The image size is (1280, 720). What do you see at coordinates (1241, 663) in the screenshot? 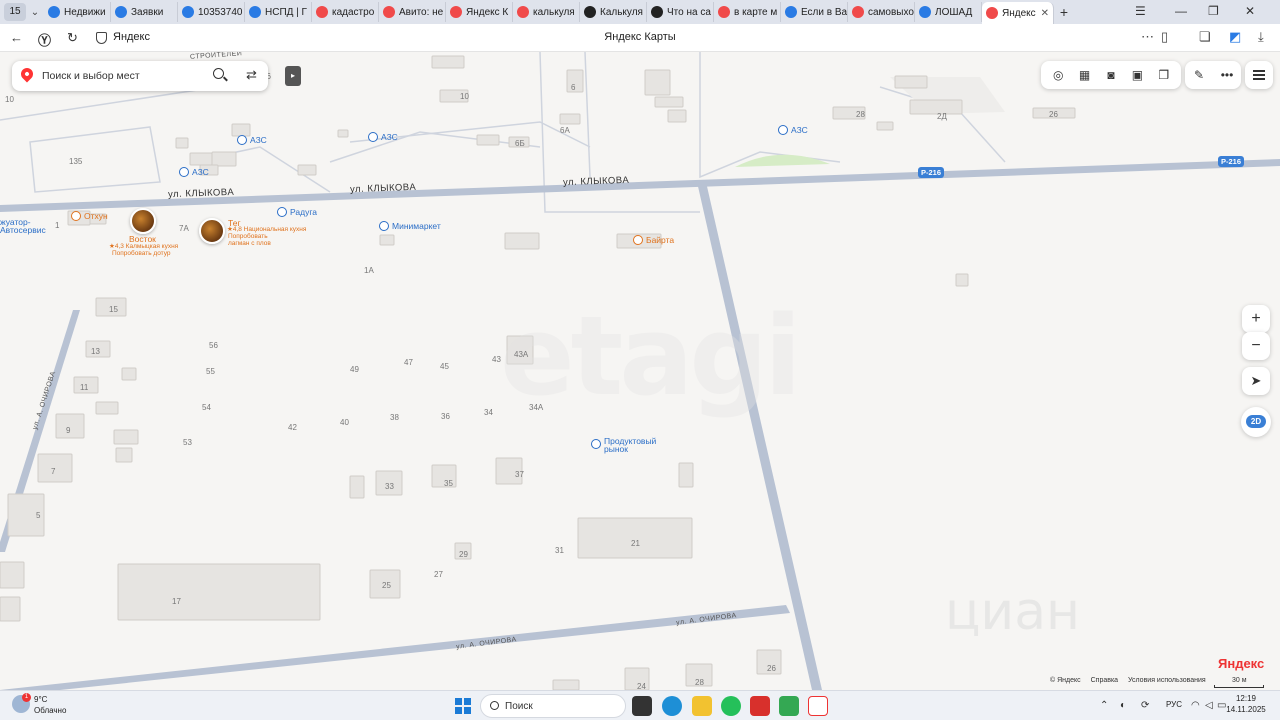
I see `yandex-logo: Яндекс` at bounding box center [1241, 663].